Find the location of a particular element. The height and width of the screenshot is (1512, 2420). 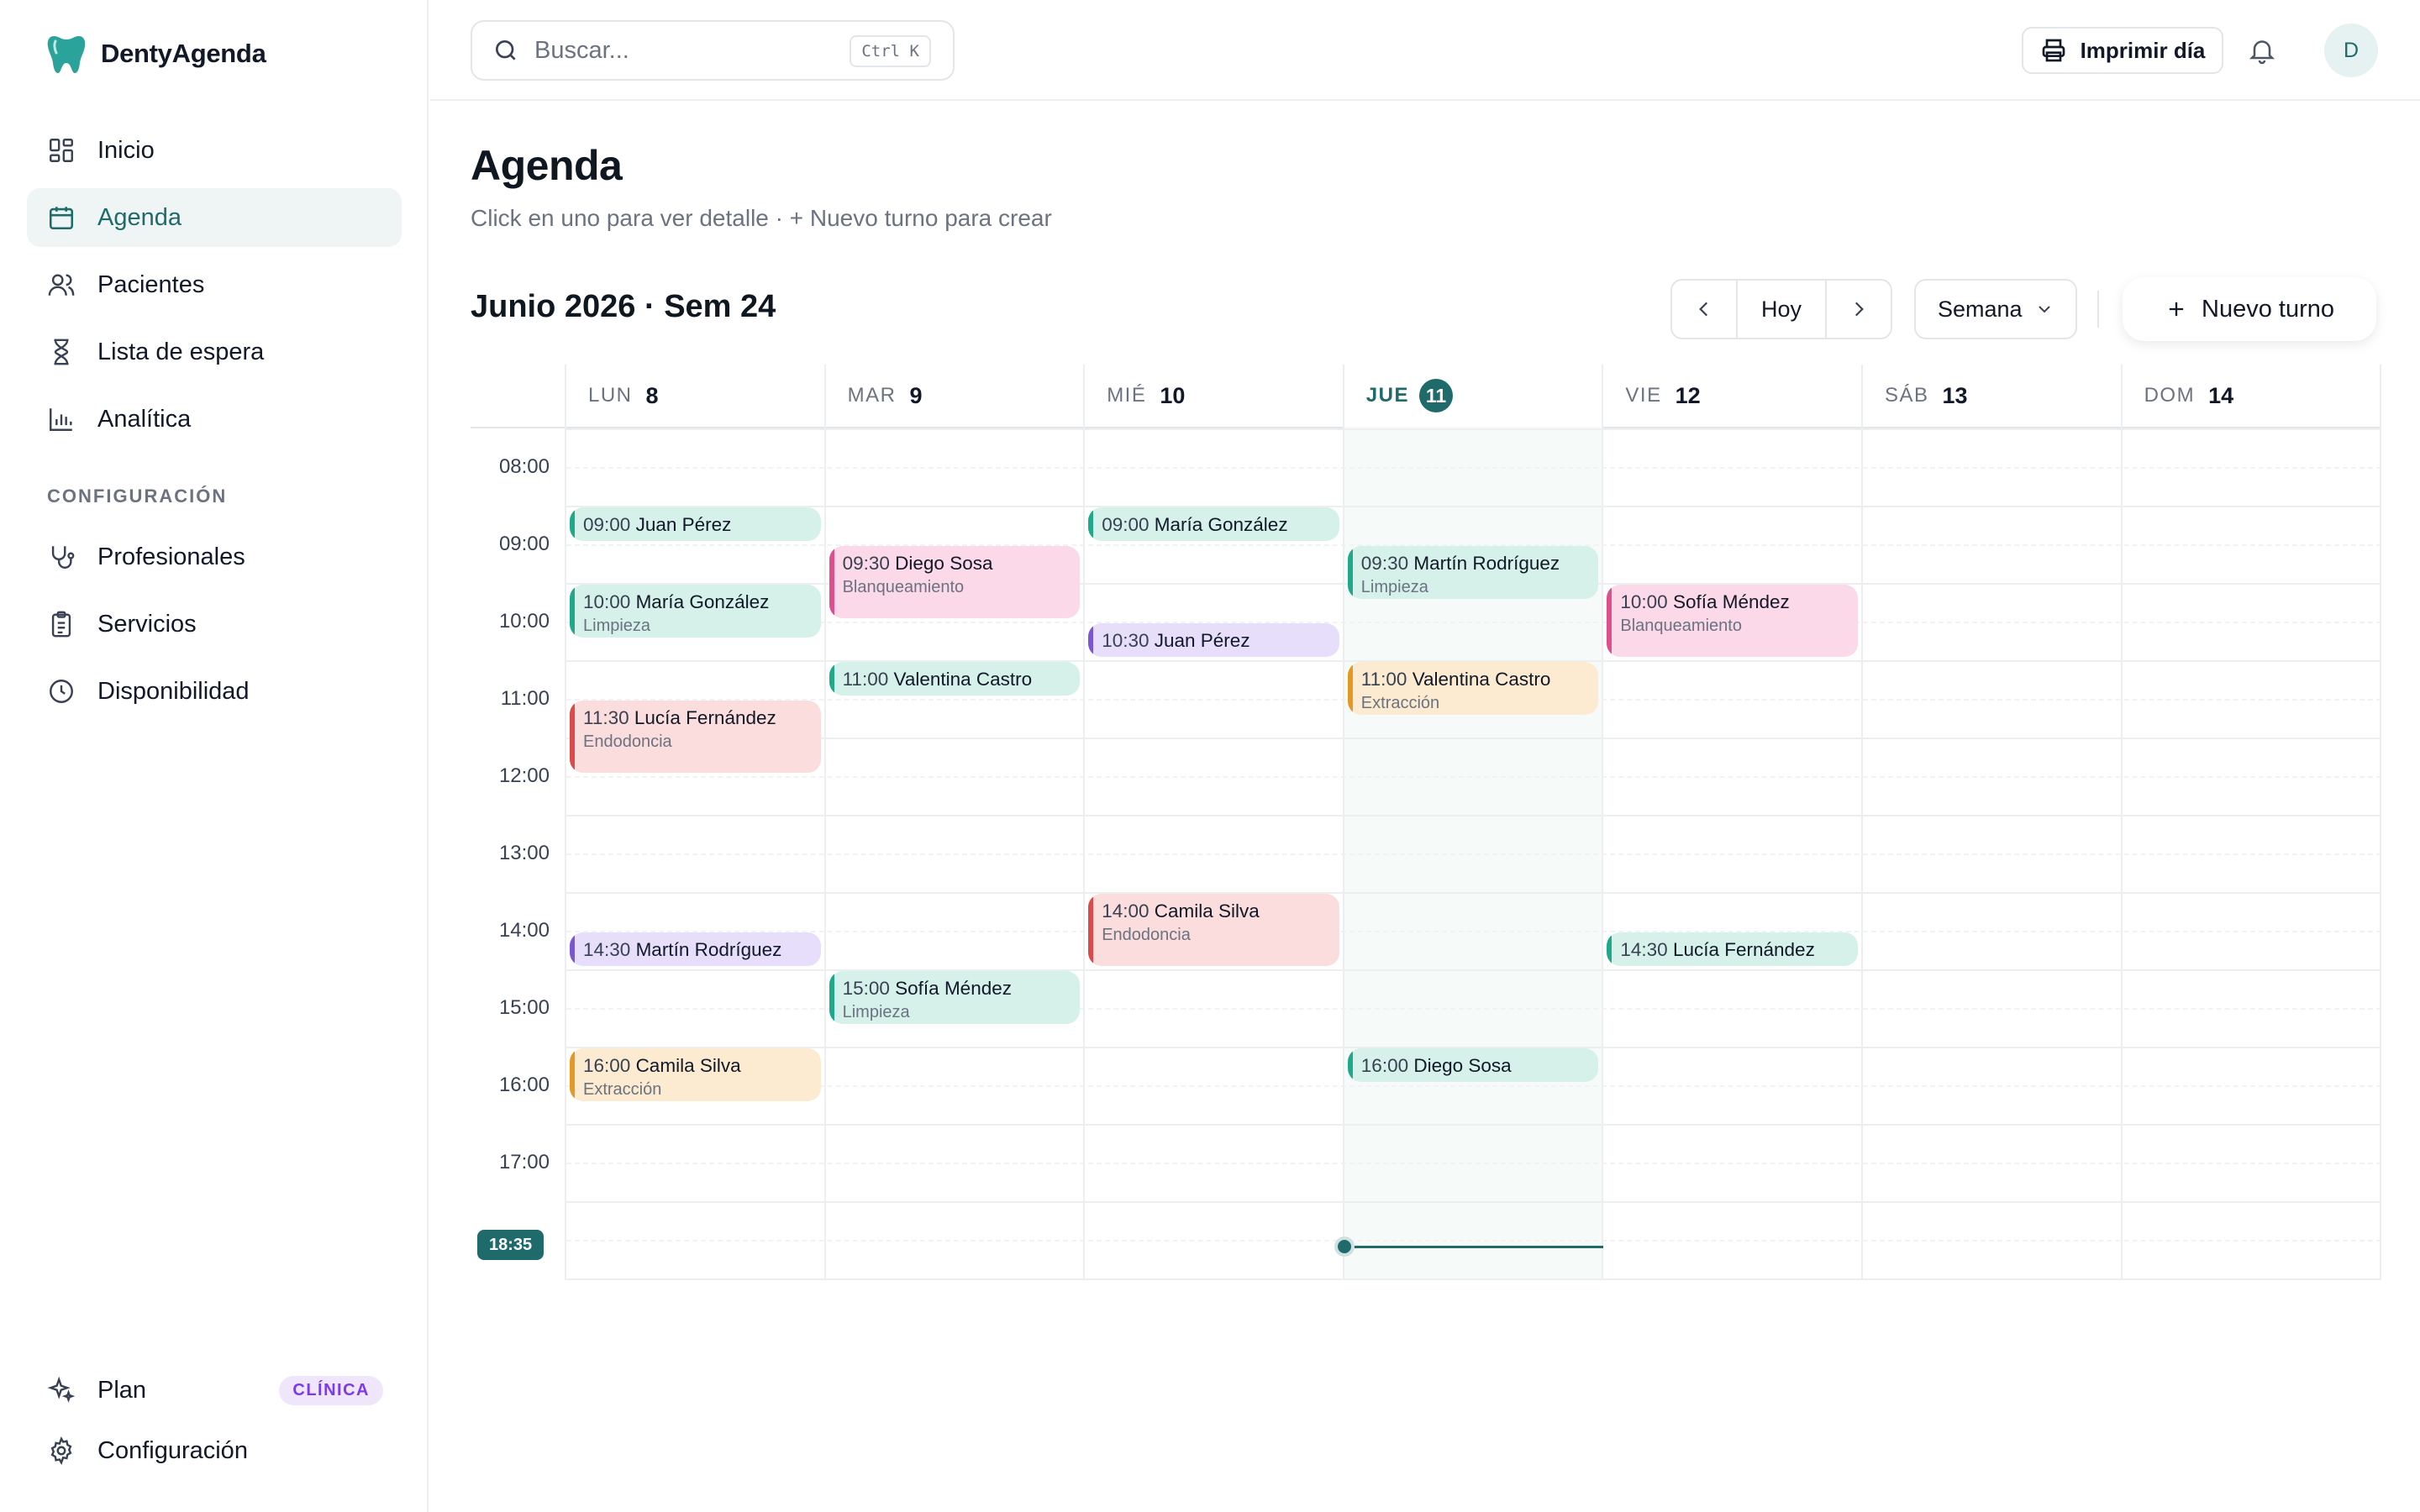

appointment-title: 09:30 Martín Rodríguez is located at coordinates (1474, 563).